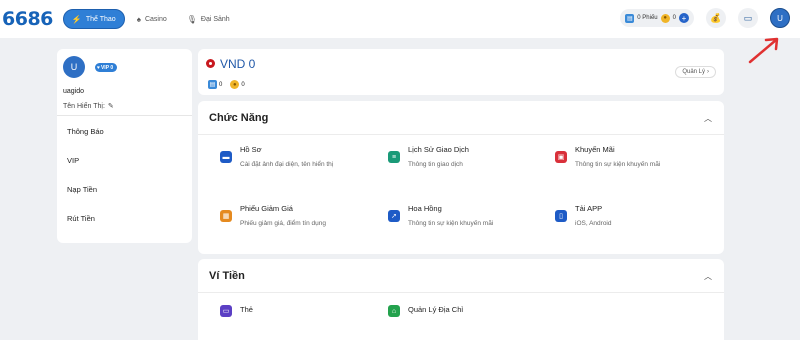  What do you see at coordinates (238, 64) in the screenshot?
I see `balance-amount: VND 0` at bounding box center [238, 64].